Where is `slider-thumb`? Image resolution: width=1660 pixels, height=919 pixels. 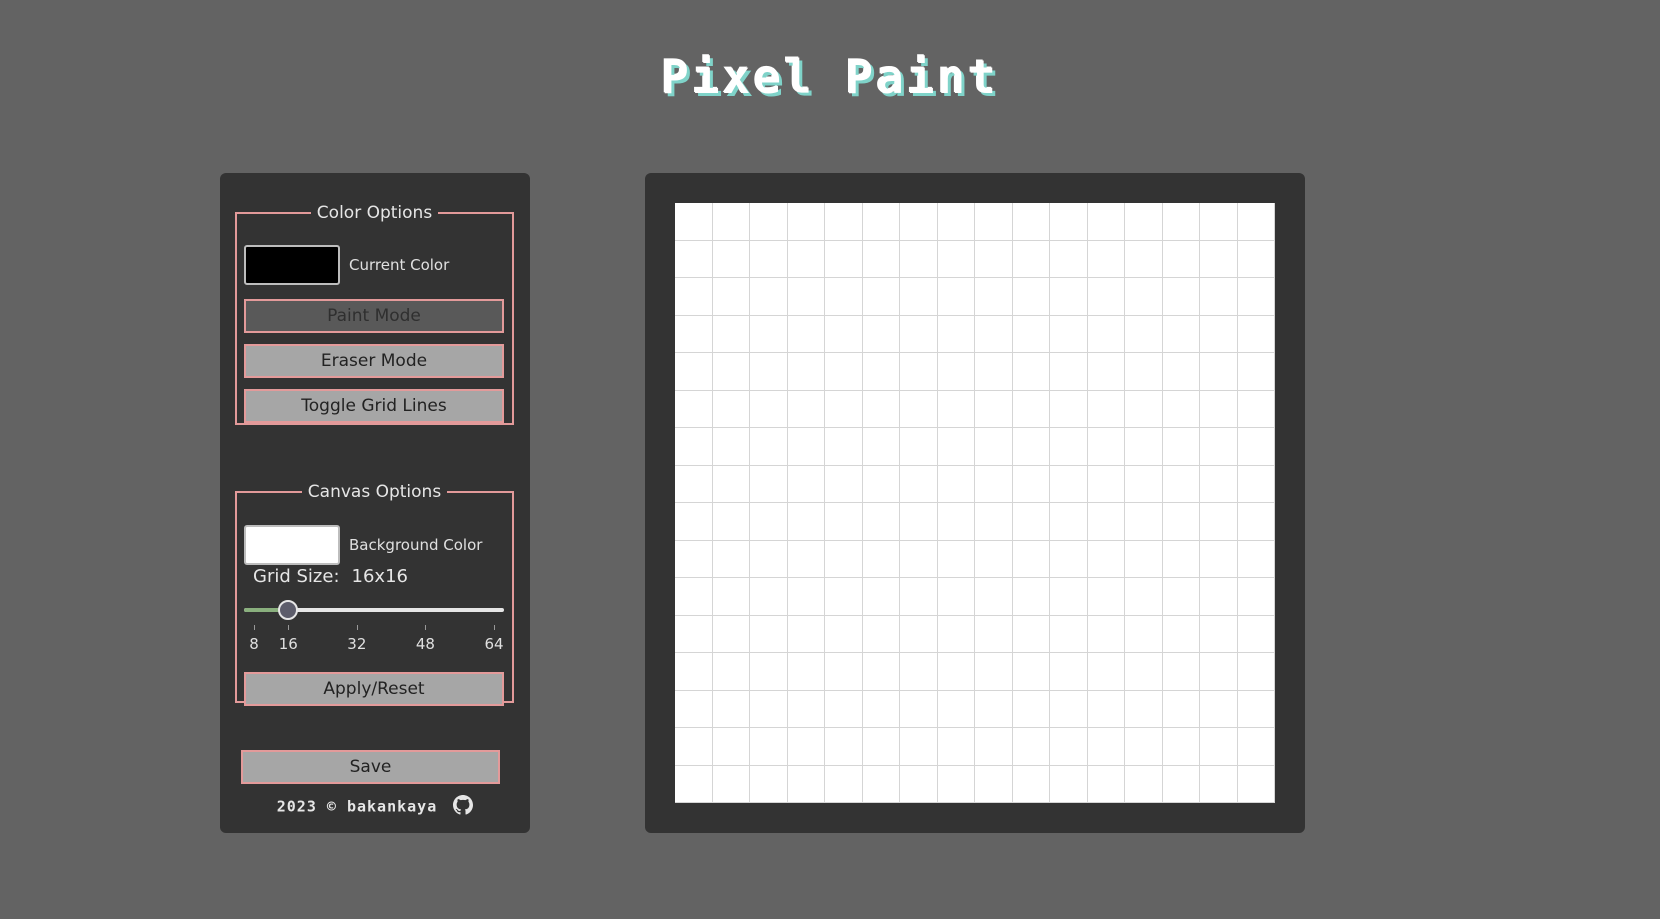
slider-thumb is located at coordinates (288, 610).